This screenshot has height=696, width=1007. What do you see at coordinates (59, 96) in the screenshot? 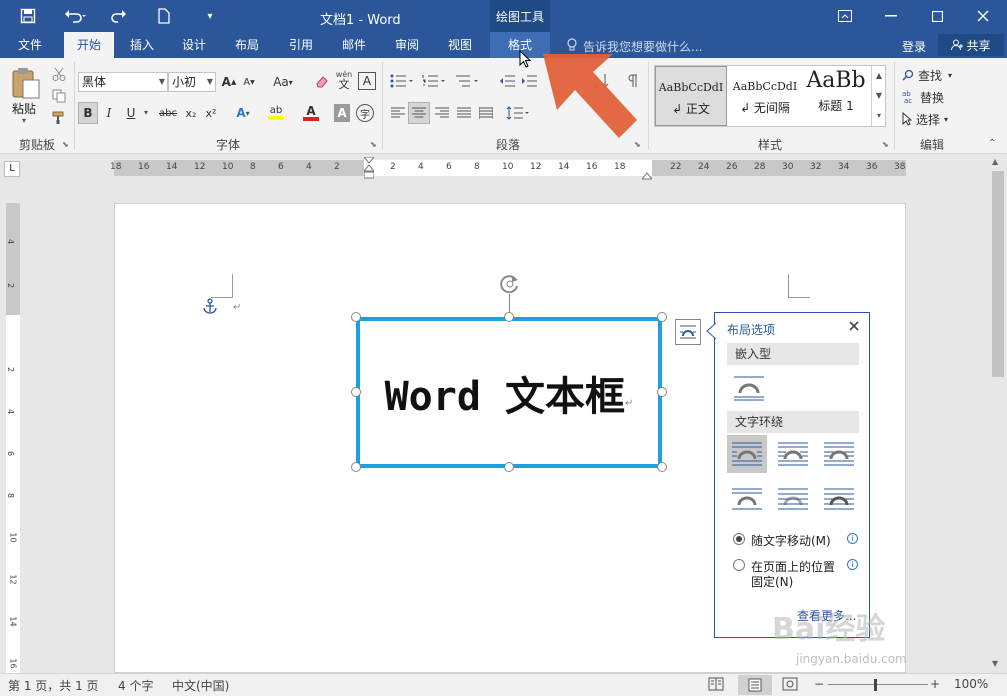
I see `copy-icon` at bounding box center [59, 96].